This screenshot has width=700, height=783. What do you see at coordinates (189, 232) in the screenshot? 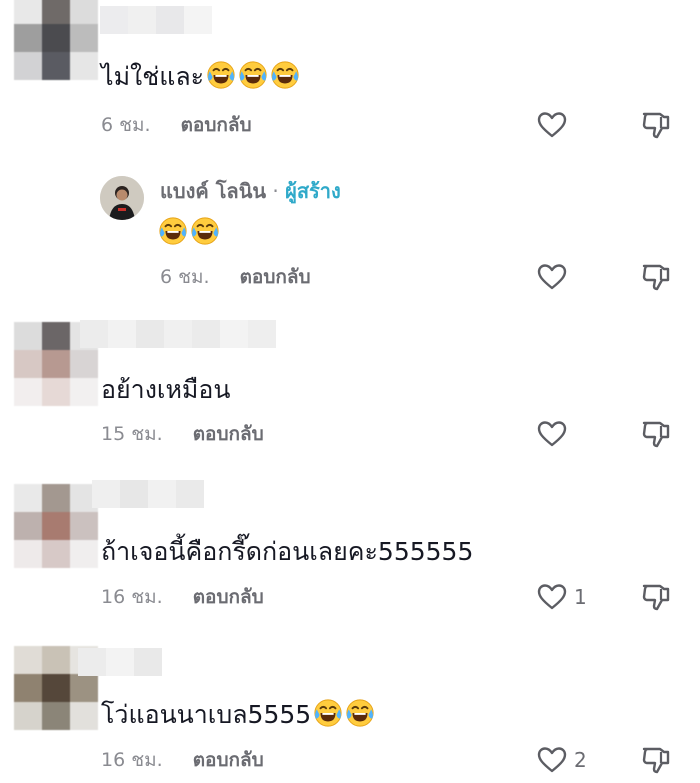
I see `reply-text` at bounding box center [189, 232].